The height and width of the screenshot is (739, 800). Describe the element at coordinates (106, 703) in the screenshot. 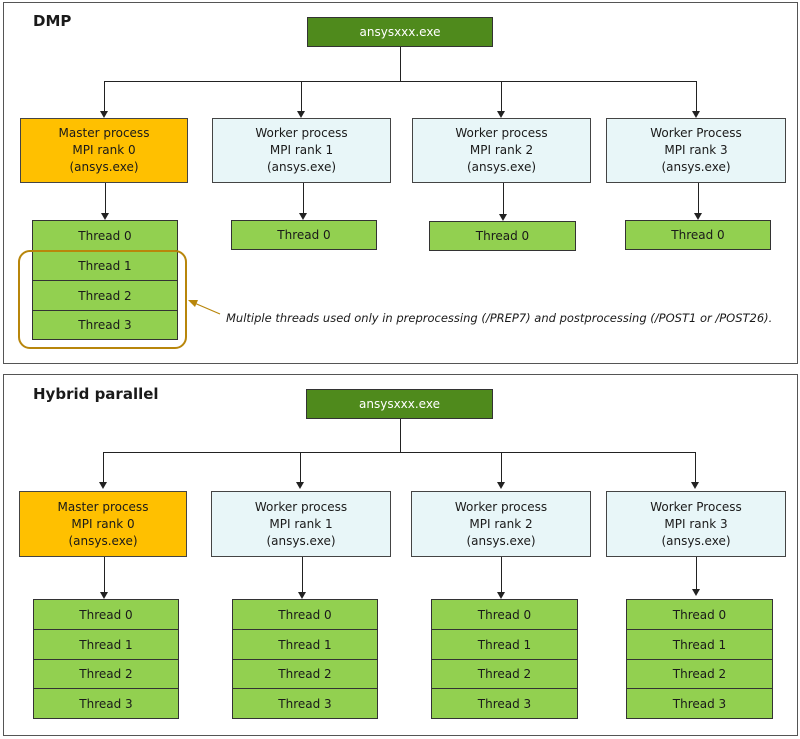

I see `hybrid-master-thread-3: Thread 3` at that location.